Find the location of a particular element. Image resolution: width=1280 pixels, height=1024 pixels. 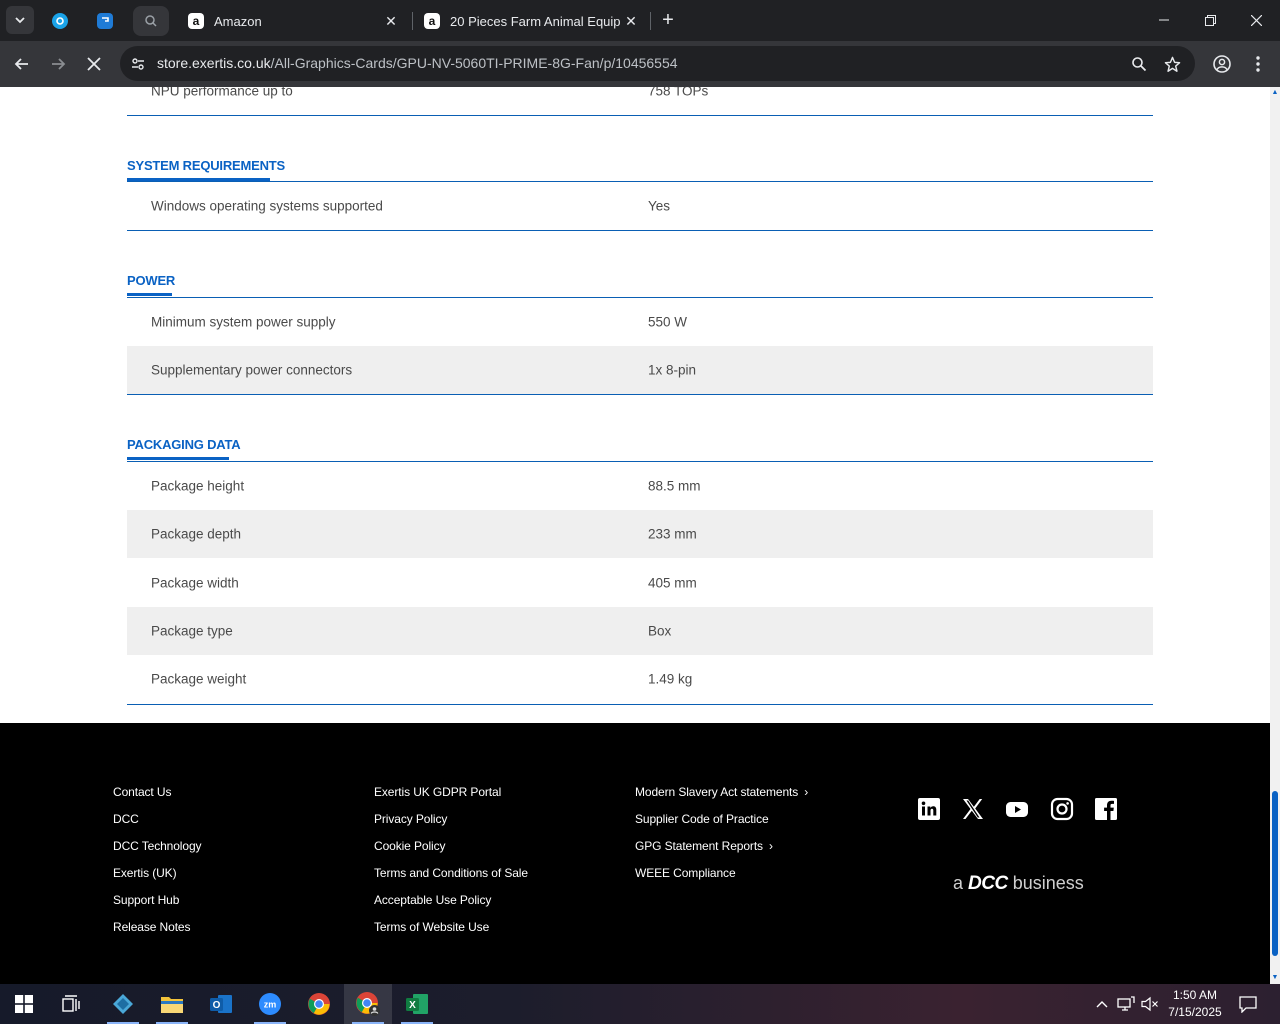

new-tab-button: + is located at coordinates (668, 20).